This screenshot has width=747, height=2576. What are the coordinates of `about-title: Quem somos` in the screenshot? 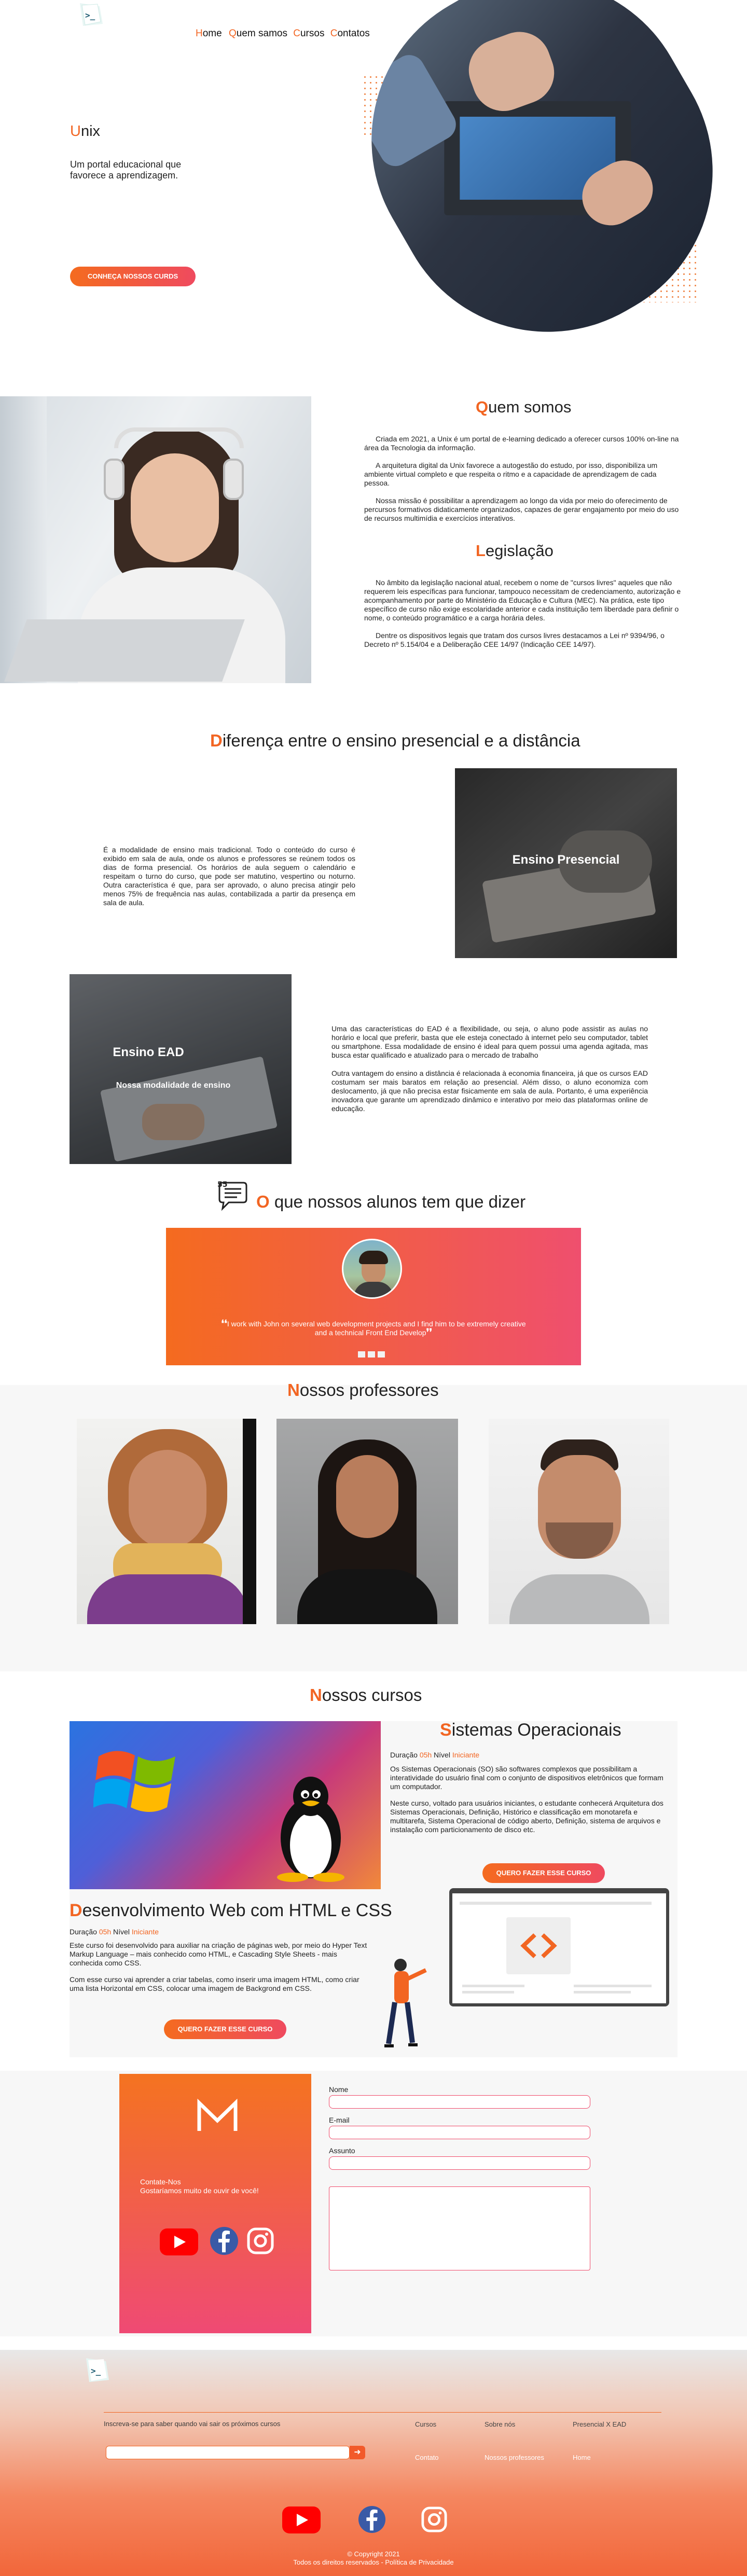 It's located at (523, 407).